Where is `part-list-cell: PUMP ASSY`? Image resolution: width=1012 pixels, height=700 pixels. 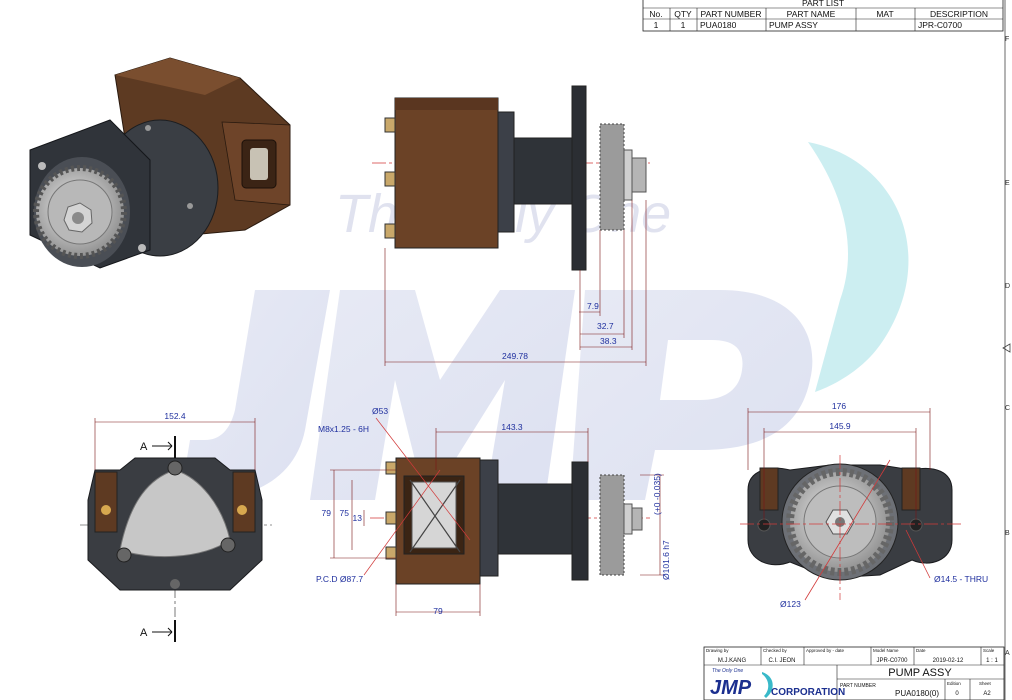
part-list-cell: PUMP ASSY is located at coordinates (793, 25).